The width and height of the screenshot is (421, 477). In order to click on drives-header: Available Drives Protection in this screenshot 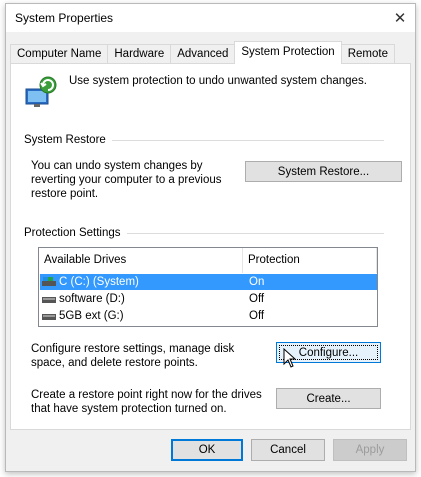, I will do `click(208, 260)`.